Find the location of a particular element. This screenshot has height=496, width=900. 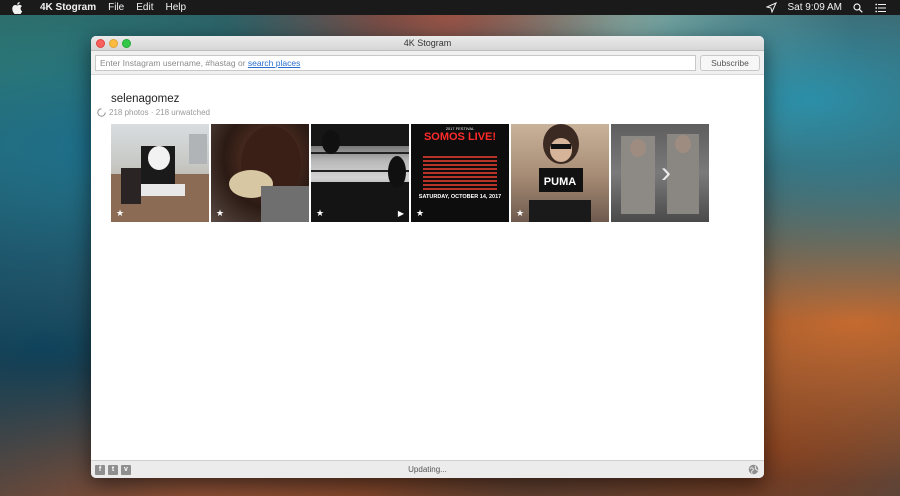

search-placeholder: Enter Instagram username, #hastag or is located at coordinates (174, 62).